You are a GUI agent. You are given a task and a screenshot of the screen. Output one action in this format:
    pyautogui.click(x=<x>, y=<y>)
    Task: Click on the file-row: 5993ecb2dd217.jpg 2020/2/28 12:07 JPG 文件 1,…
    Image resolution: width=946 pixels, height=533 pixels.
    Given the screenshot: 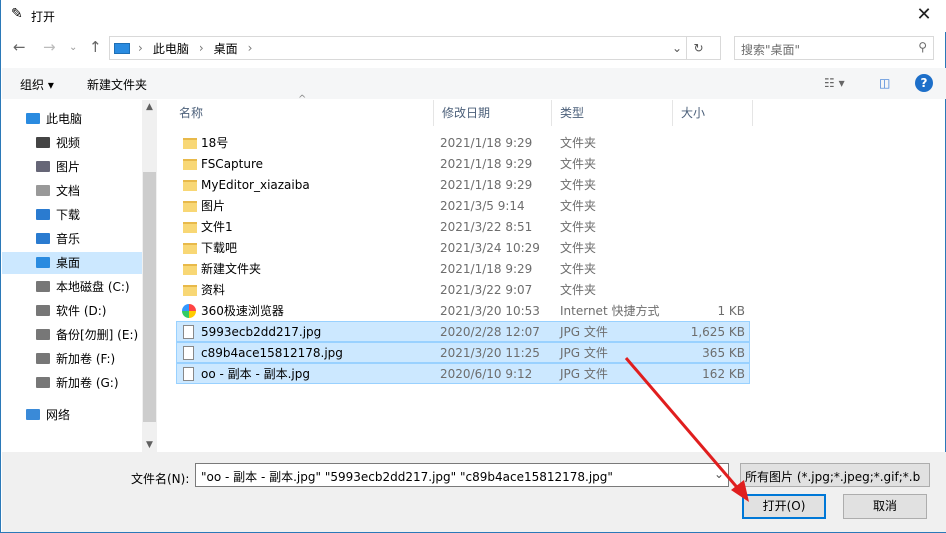 What is the action you would take?
    pyautogui.click(x=463, y=331)
    